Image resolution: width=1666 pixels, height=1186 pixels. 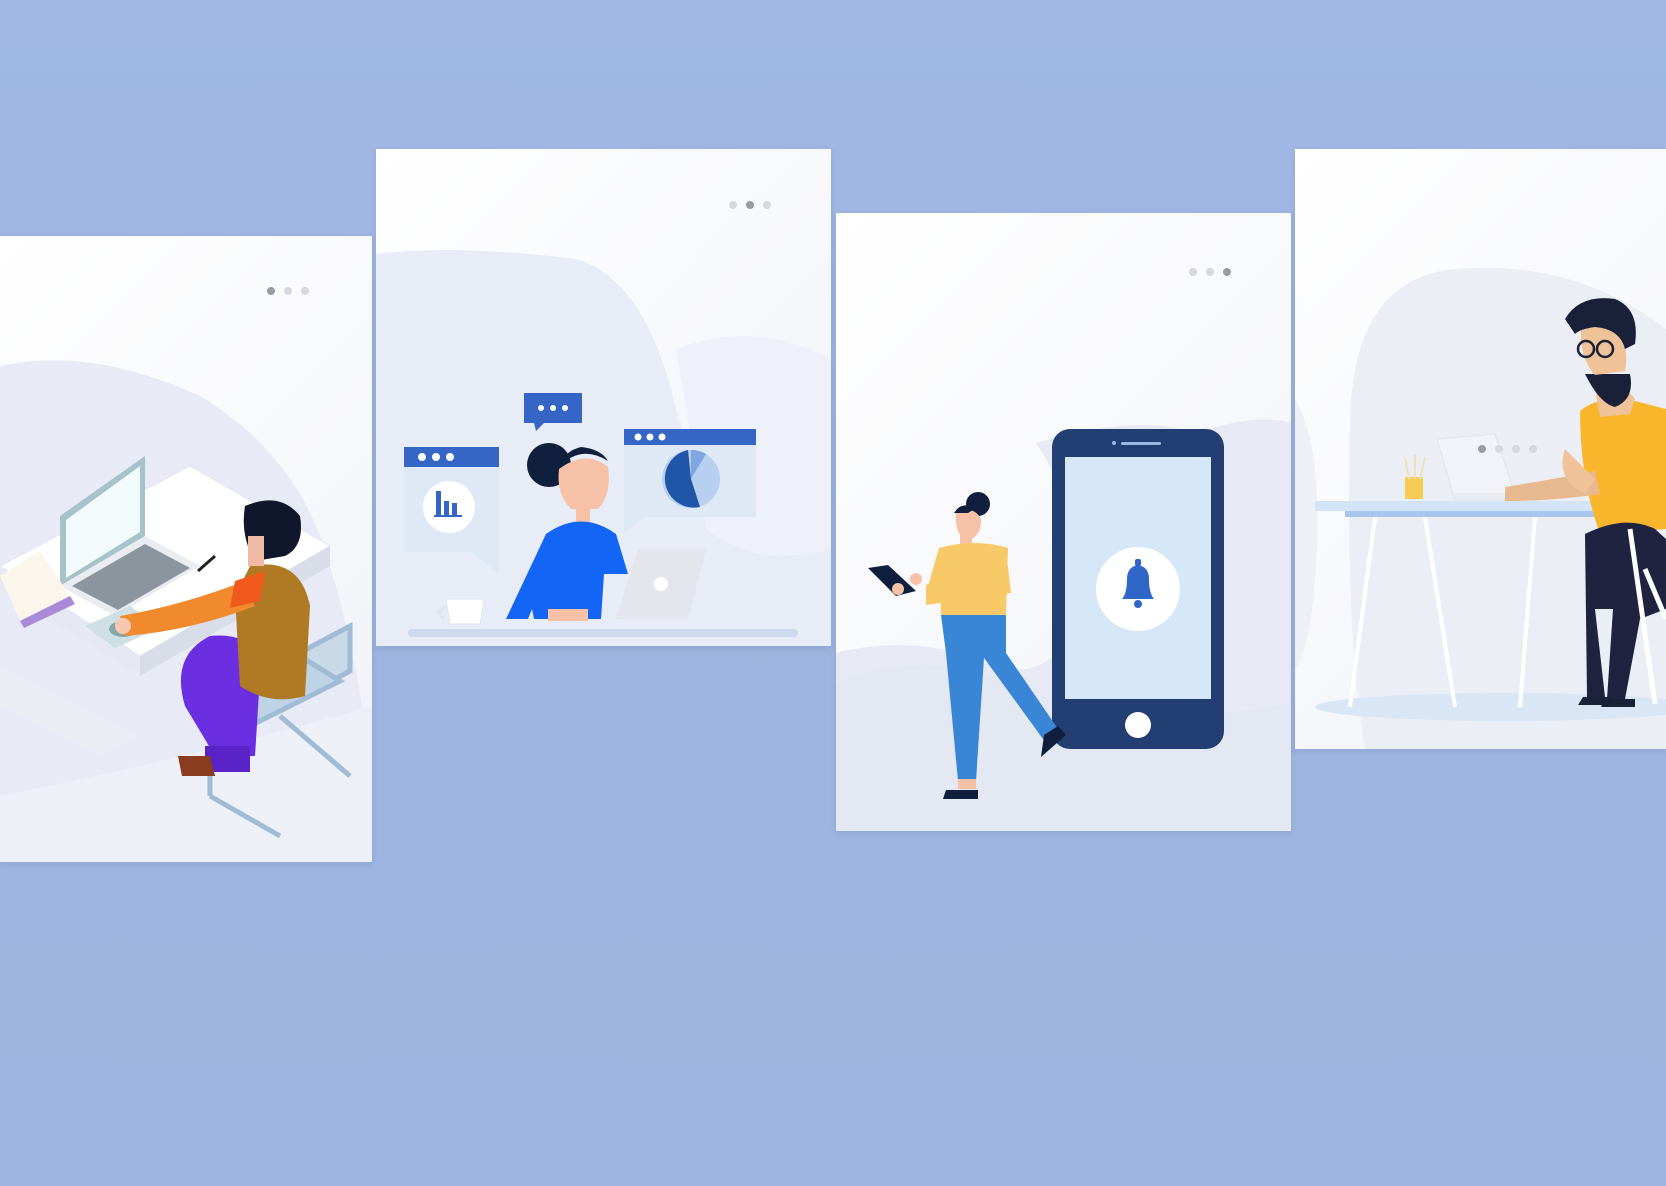 I want to click on desk-worker-illustration, so click(x=186, y=611).